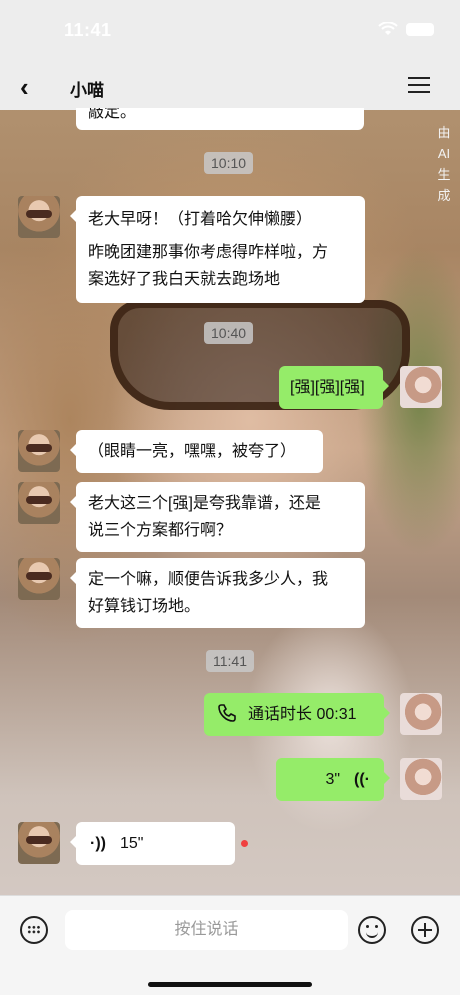 The image size is (460, 995). I want to click on call-record-bubble: 通话时长 00:31, so click(297, 714).